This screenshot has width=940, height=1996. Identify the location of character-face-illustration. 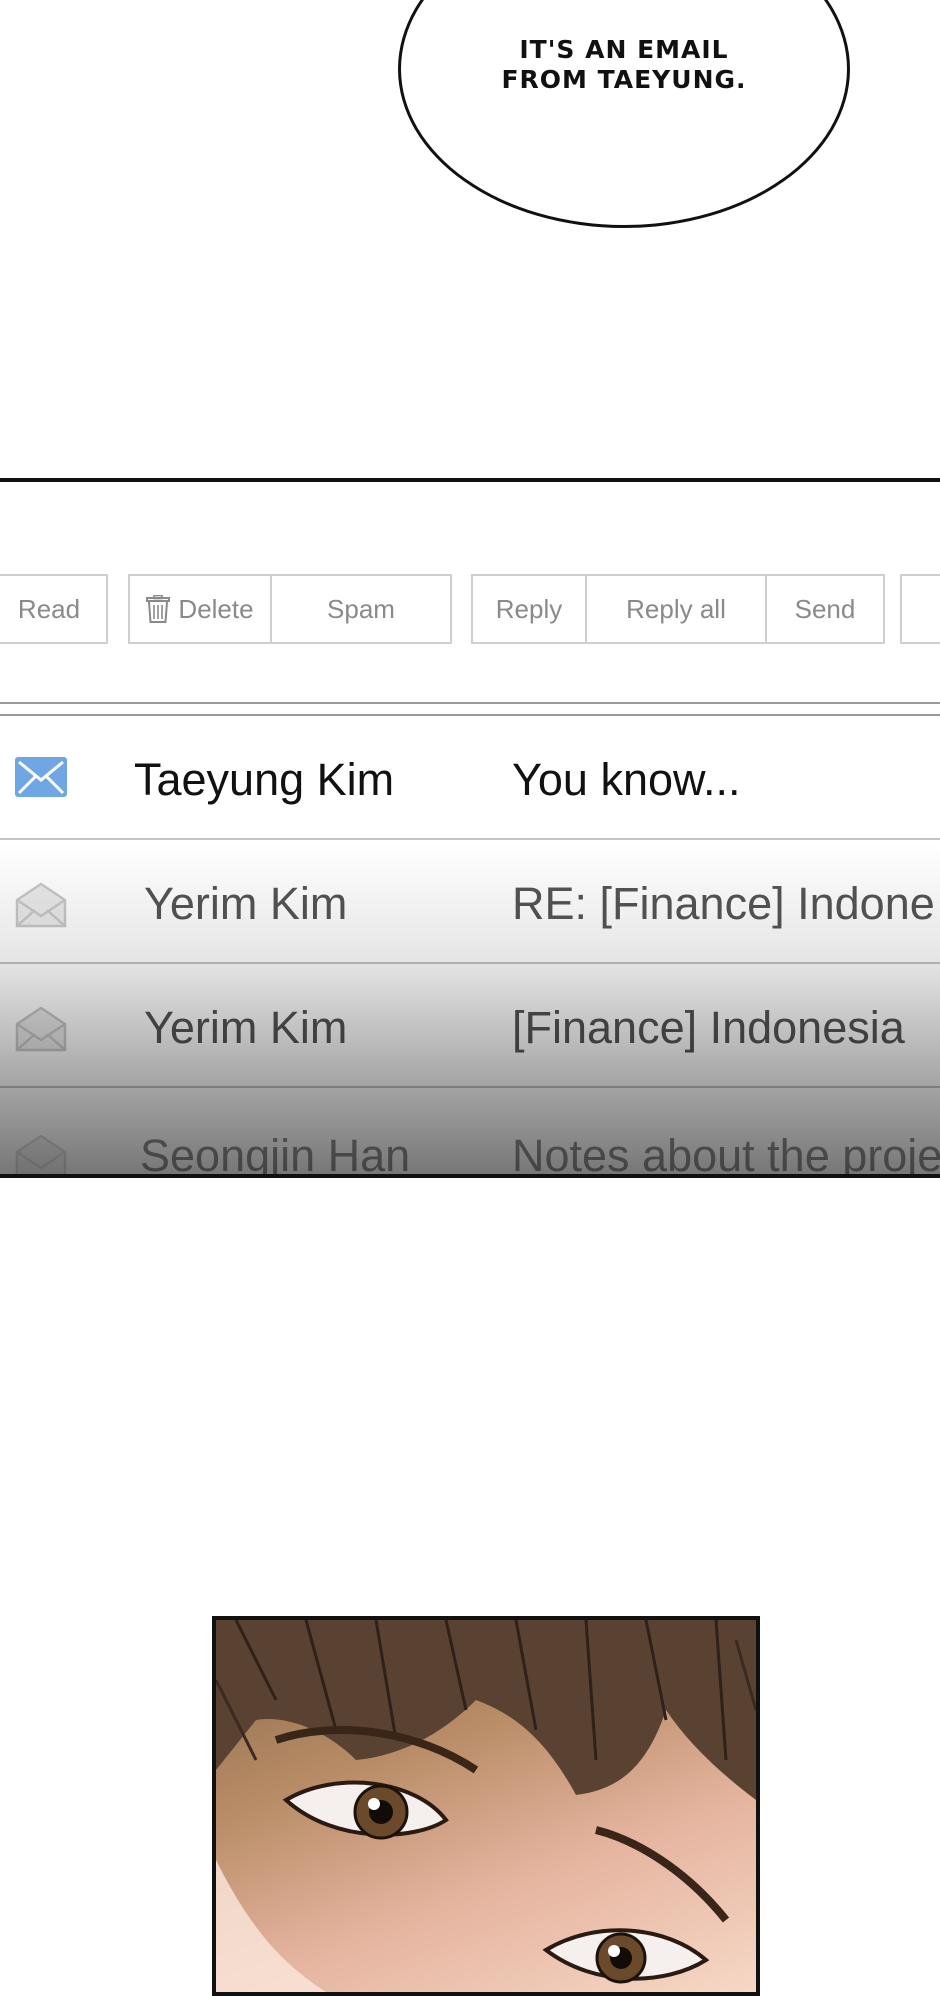
(486, 1806).